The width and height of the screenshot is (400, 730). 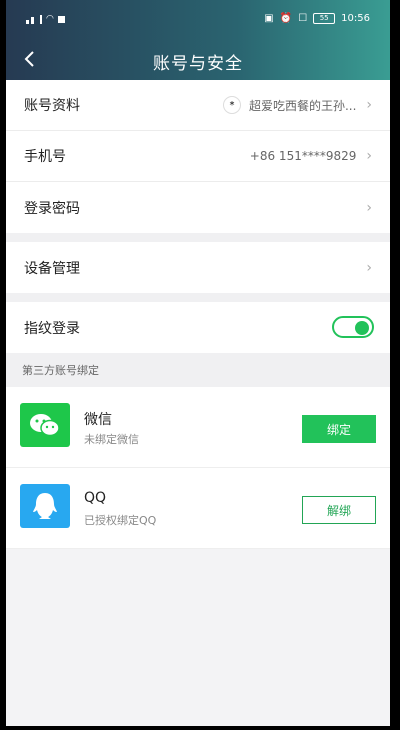 I want to click on bind-wechat-button: 绑定, so click(x=339, y=429).